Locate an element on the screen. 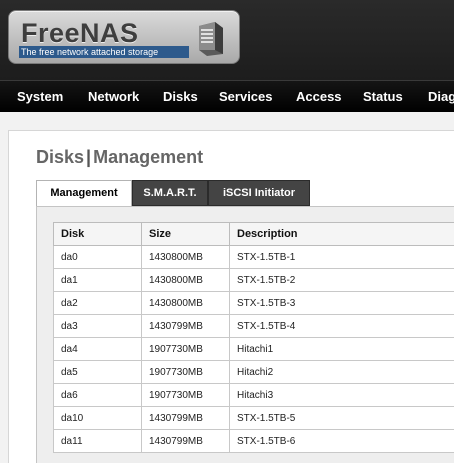 This screenshot has width=454, height=463. description-cell: STX-1.5TB-3 is located at coordinates (341, 303).